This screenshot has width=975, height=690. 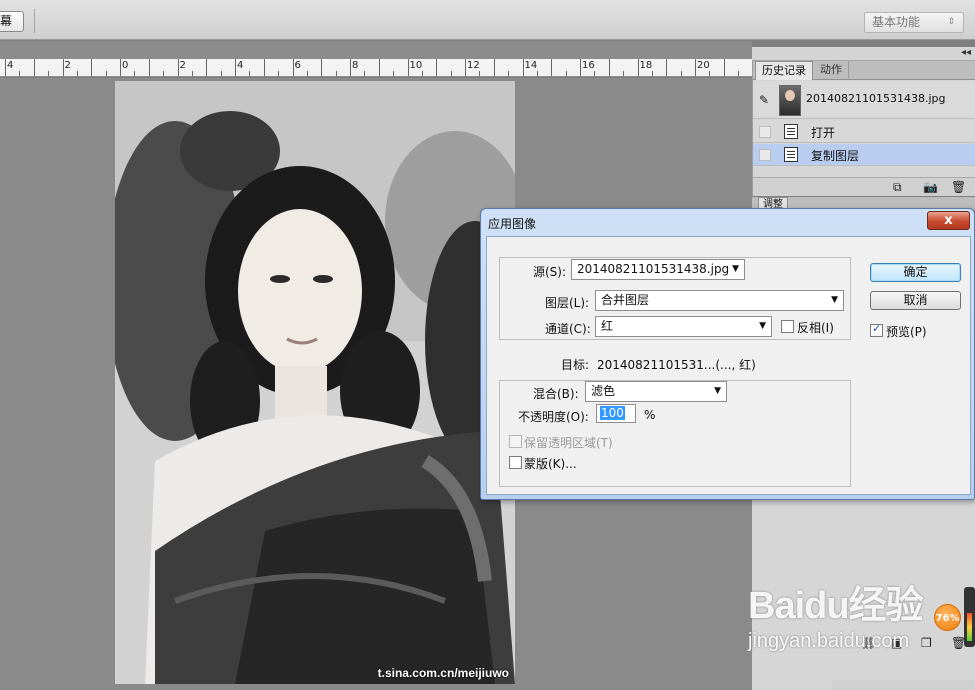 I want to click on opacity-input: 100, so click(x=616, y=413).